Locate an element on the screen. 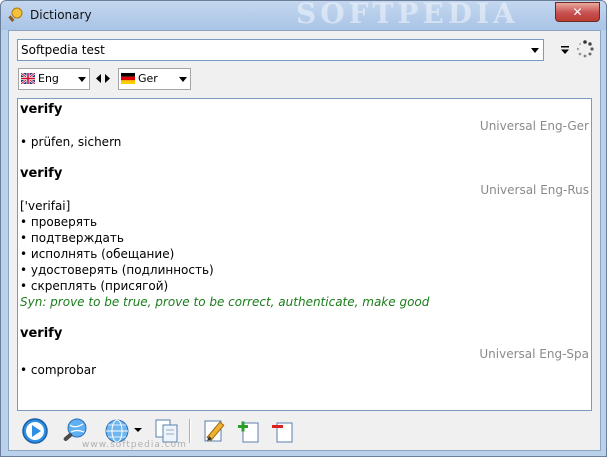 The width and height of the screenshot is (607, 457). search-combobox is located at coordinates (280, 50).